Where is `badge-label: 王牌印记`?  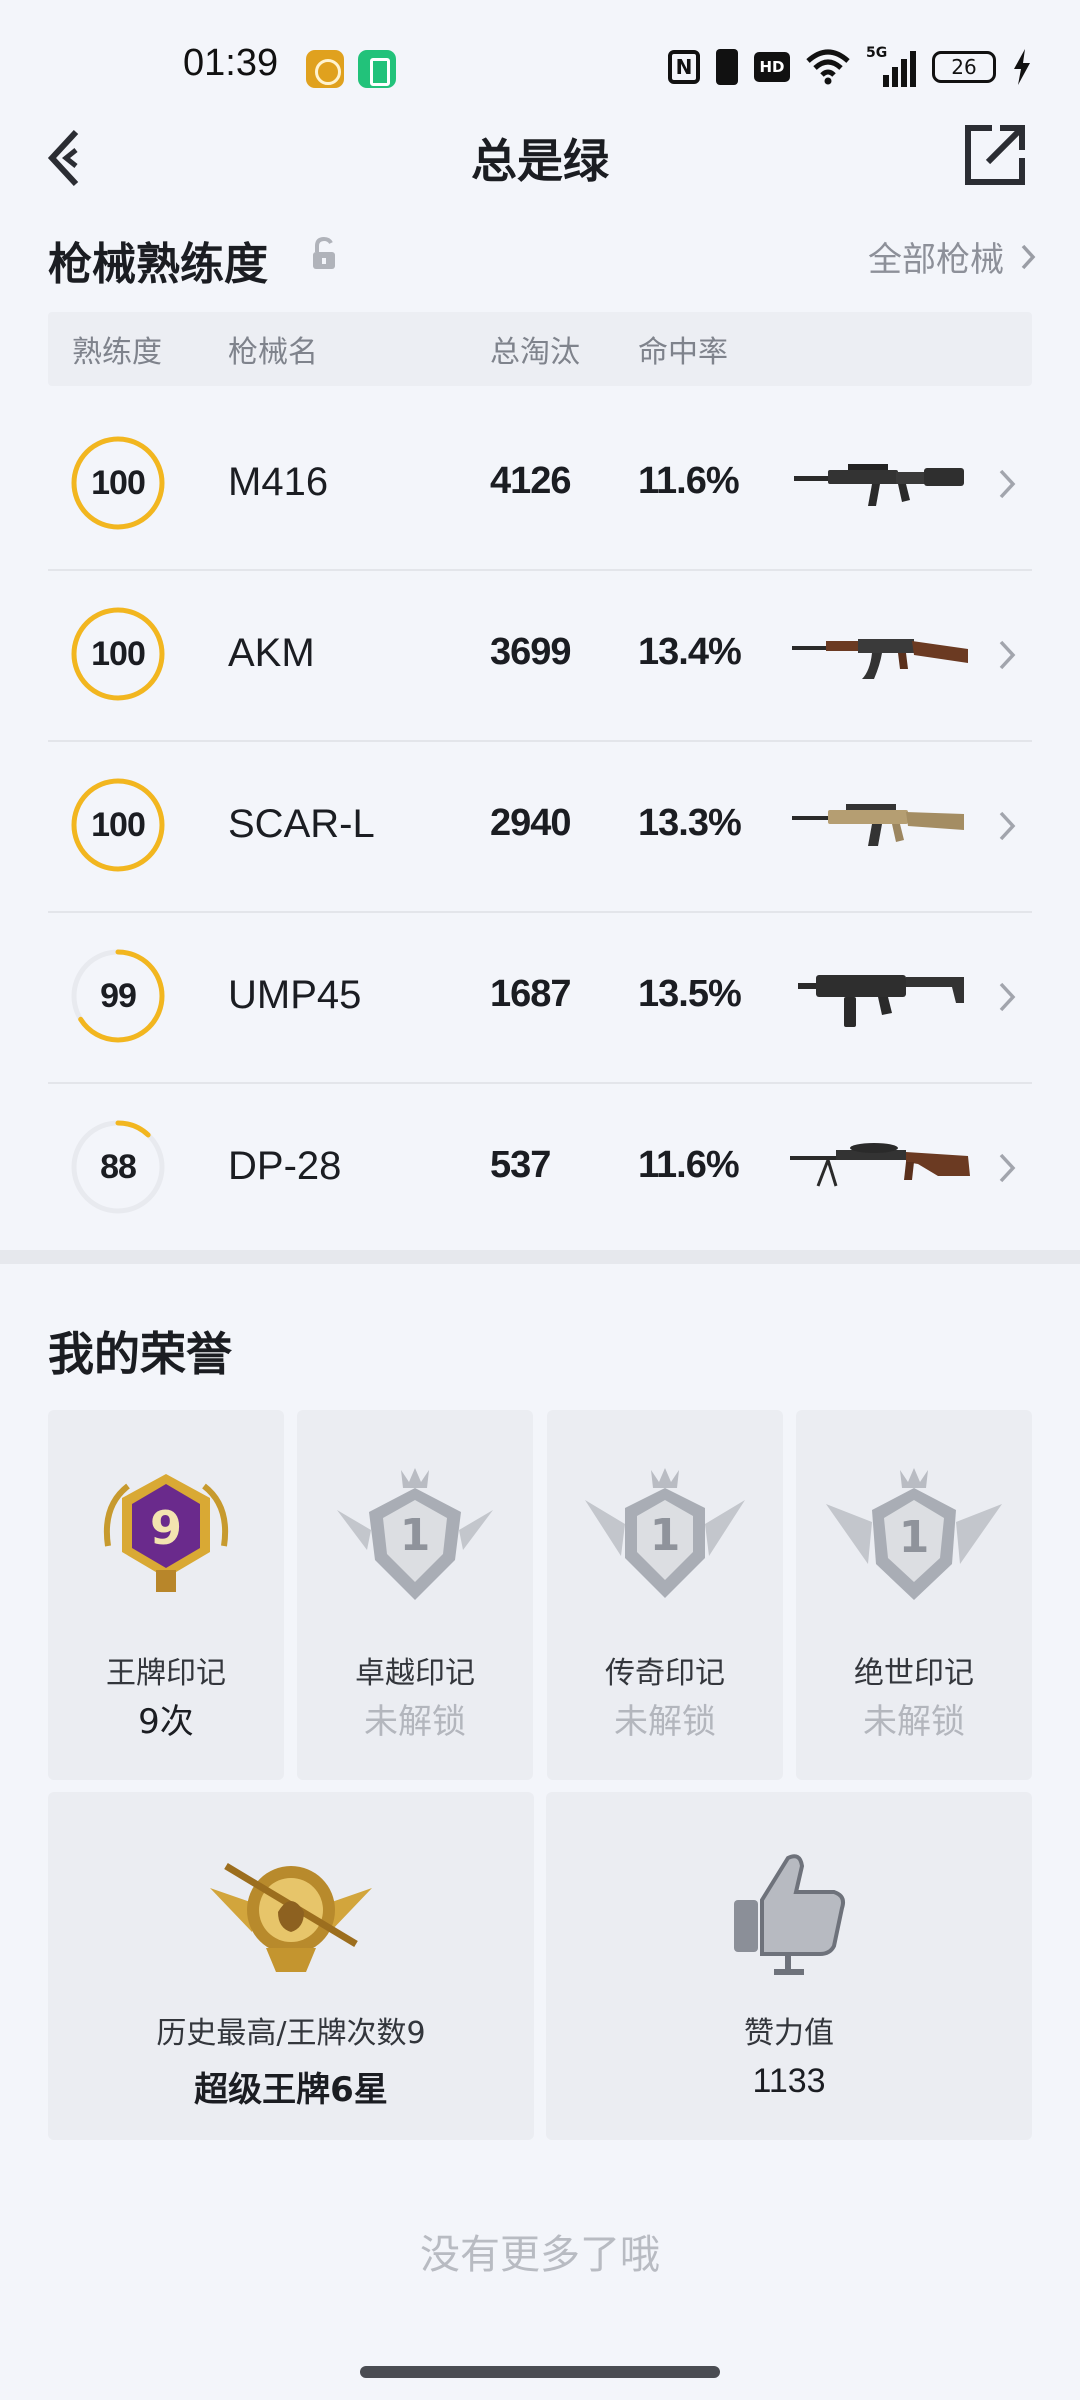 badge-label: 王牌印记 is located at coordinates (166, 1673).